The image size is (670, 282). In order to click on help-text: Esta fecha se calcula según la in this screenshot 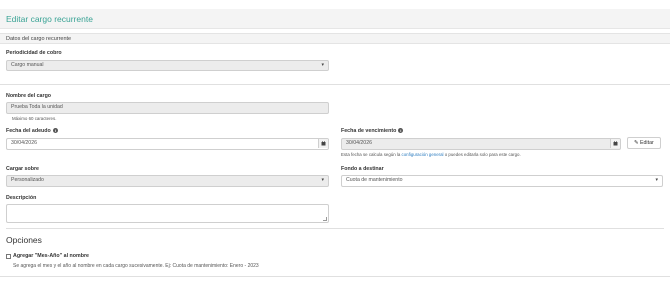, I will do `click(371, 154)`.